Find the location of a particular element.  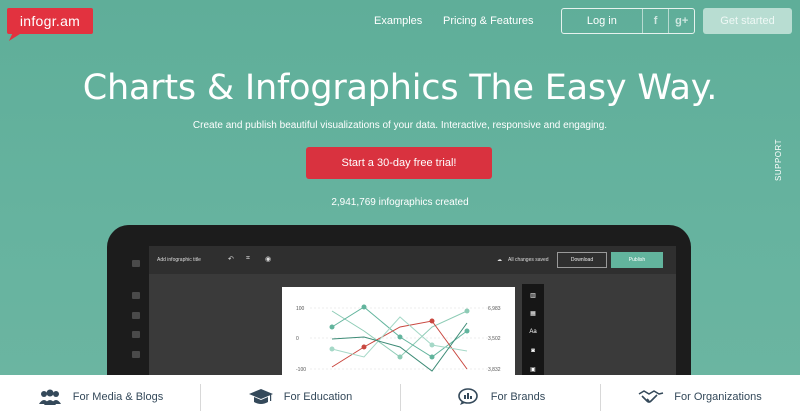

category-label: For Organizations is located at coordinates (718, 396).